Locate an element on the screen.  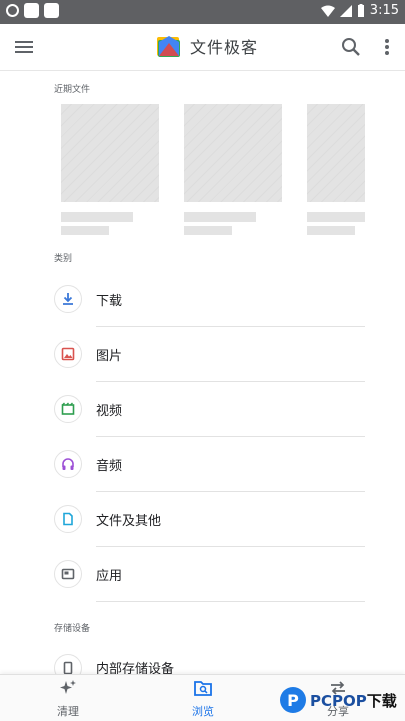
tab-browse: 浏览 is located at coordinates (203, 699).